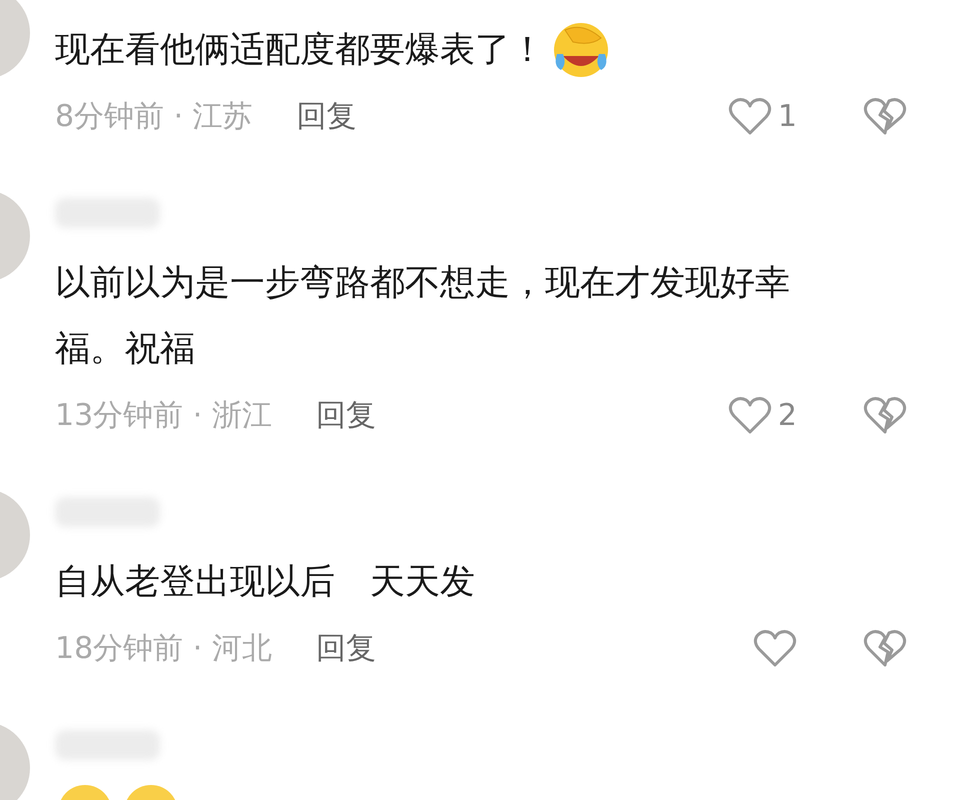  Describe the element at coordinates (163, 649) in the screenshot. I see `time-location: 18分钟前 · 河北` at that location.